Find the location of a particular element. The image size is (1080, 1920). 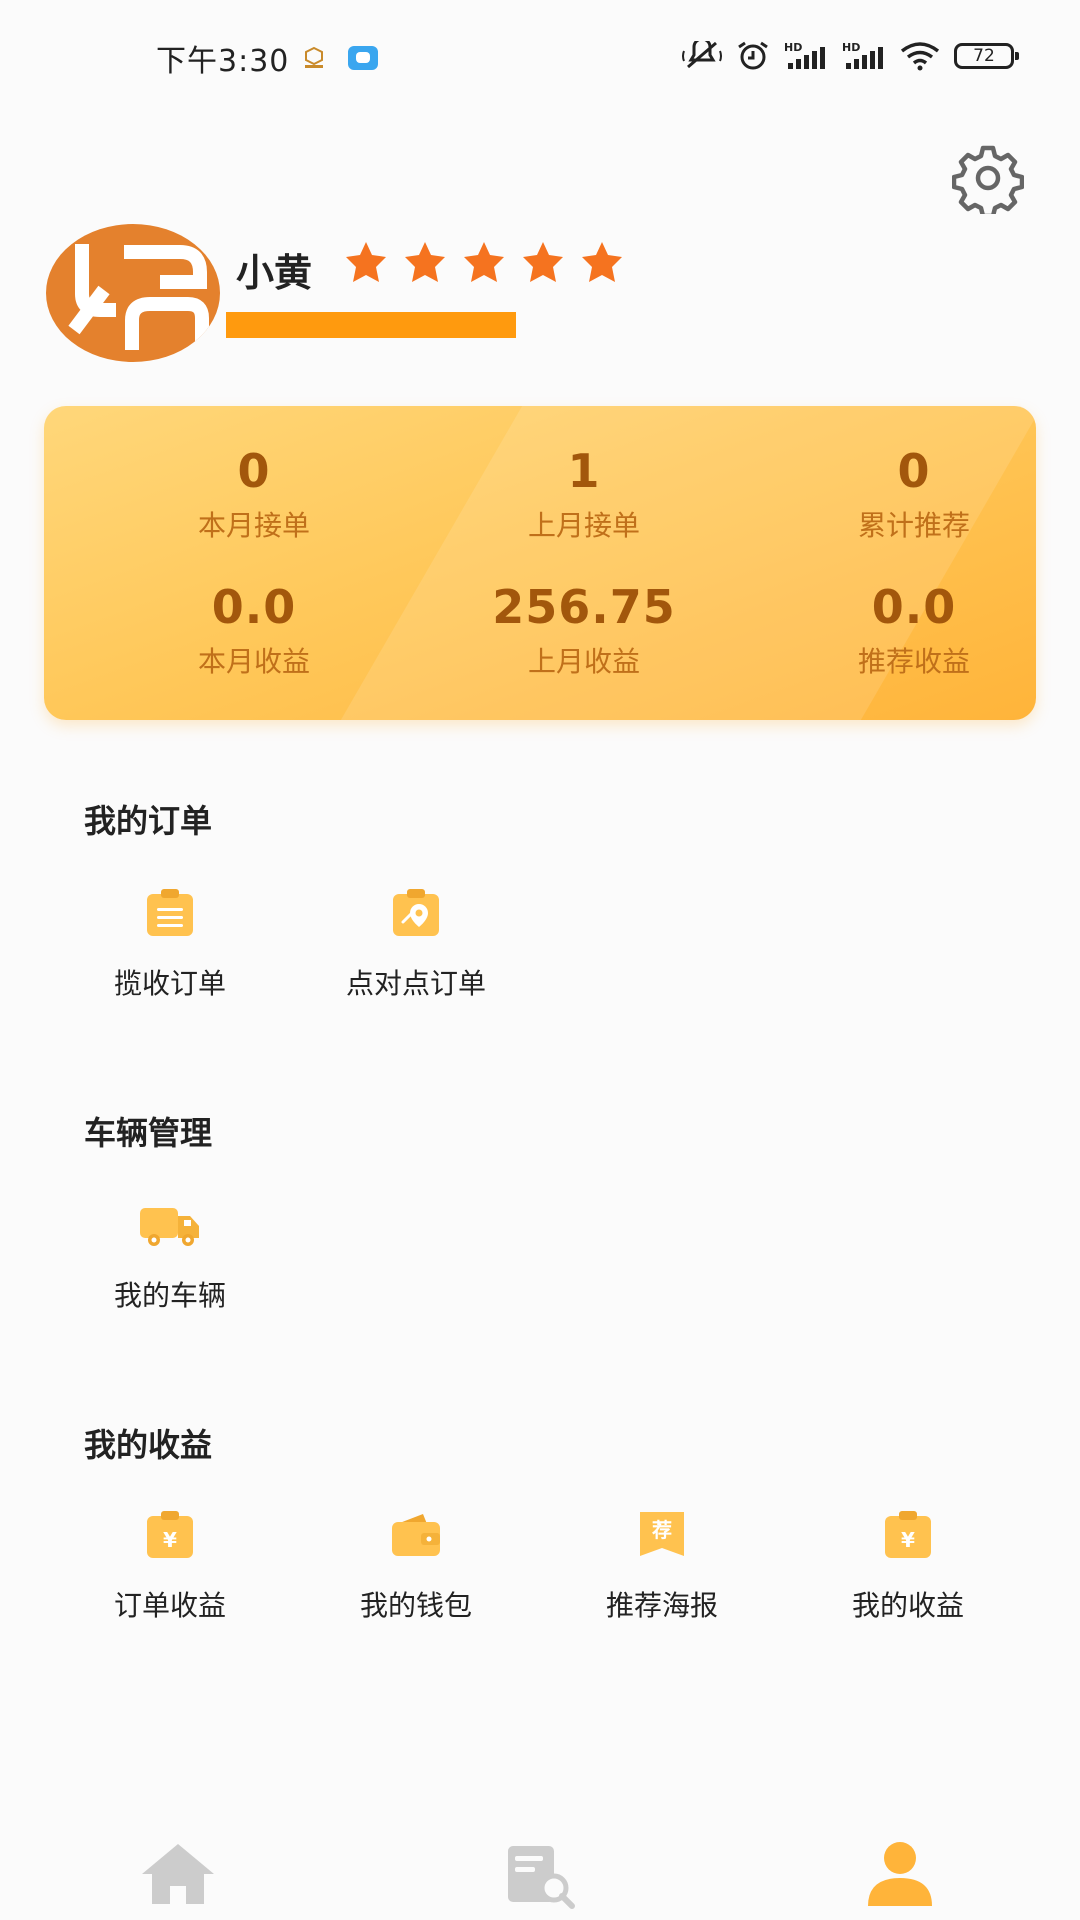

wifi-icon is located at coordinates (920, 56).